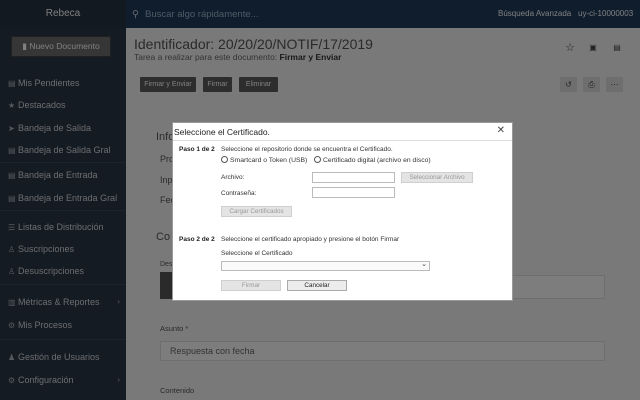 This screenshot has height=400, width=640. What do you see at coordinates (257, 253) in the screenshot?
I see `select-cert-label: Seleccione el Certificado` at bounding box center [257, 253].